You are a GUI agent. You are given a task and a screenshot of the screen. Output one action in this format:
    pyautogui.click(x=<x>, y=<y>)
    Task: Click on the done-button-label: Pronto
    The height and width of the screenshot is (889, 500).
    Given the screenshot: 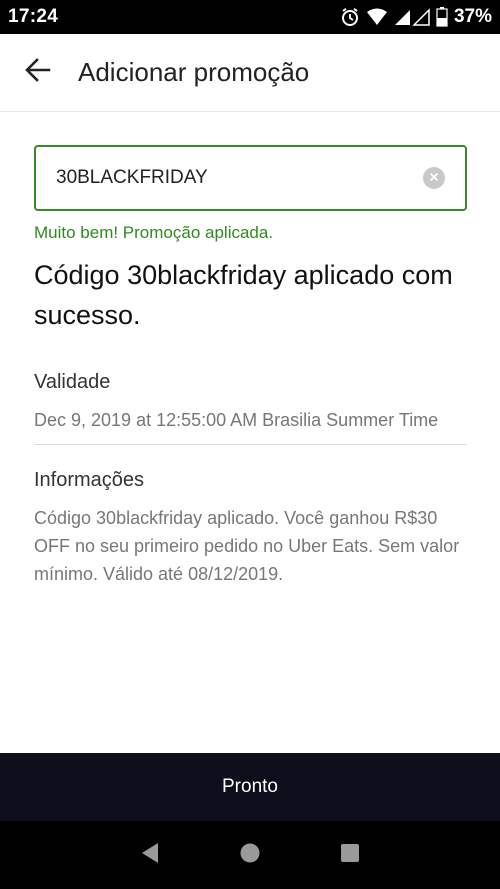 What is the action you would take?
    pyautogui.click(x=250, y=786)
    